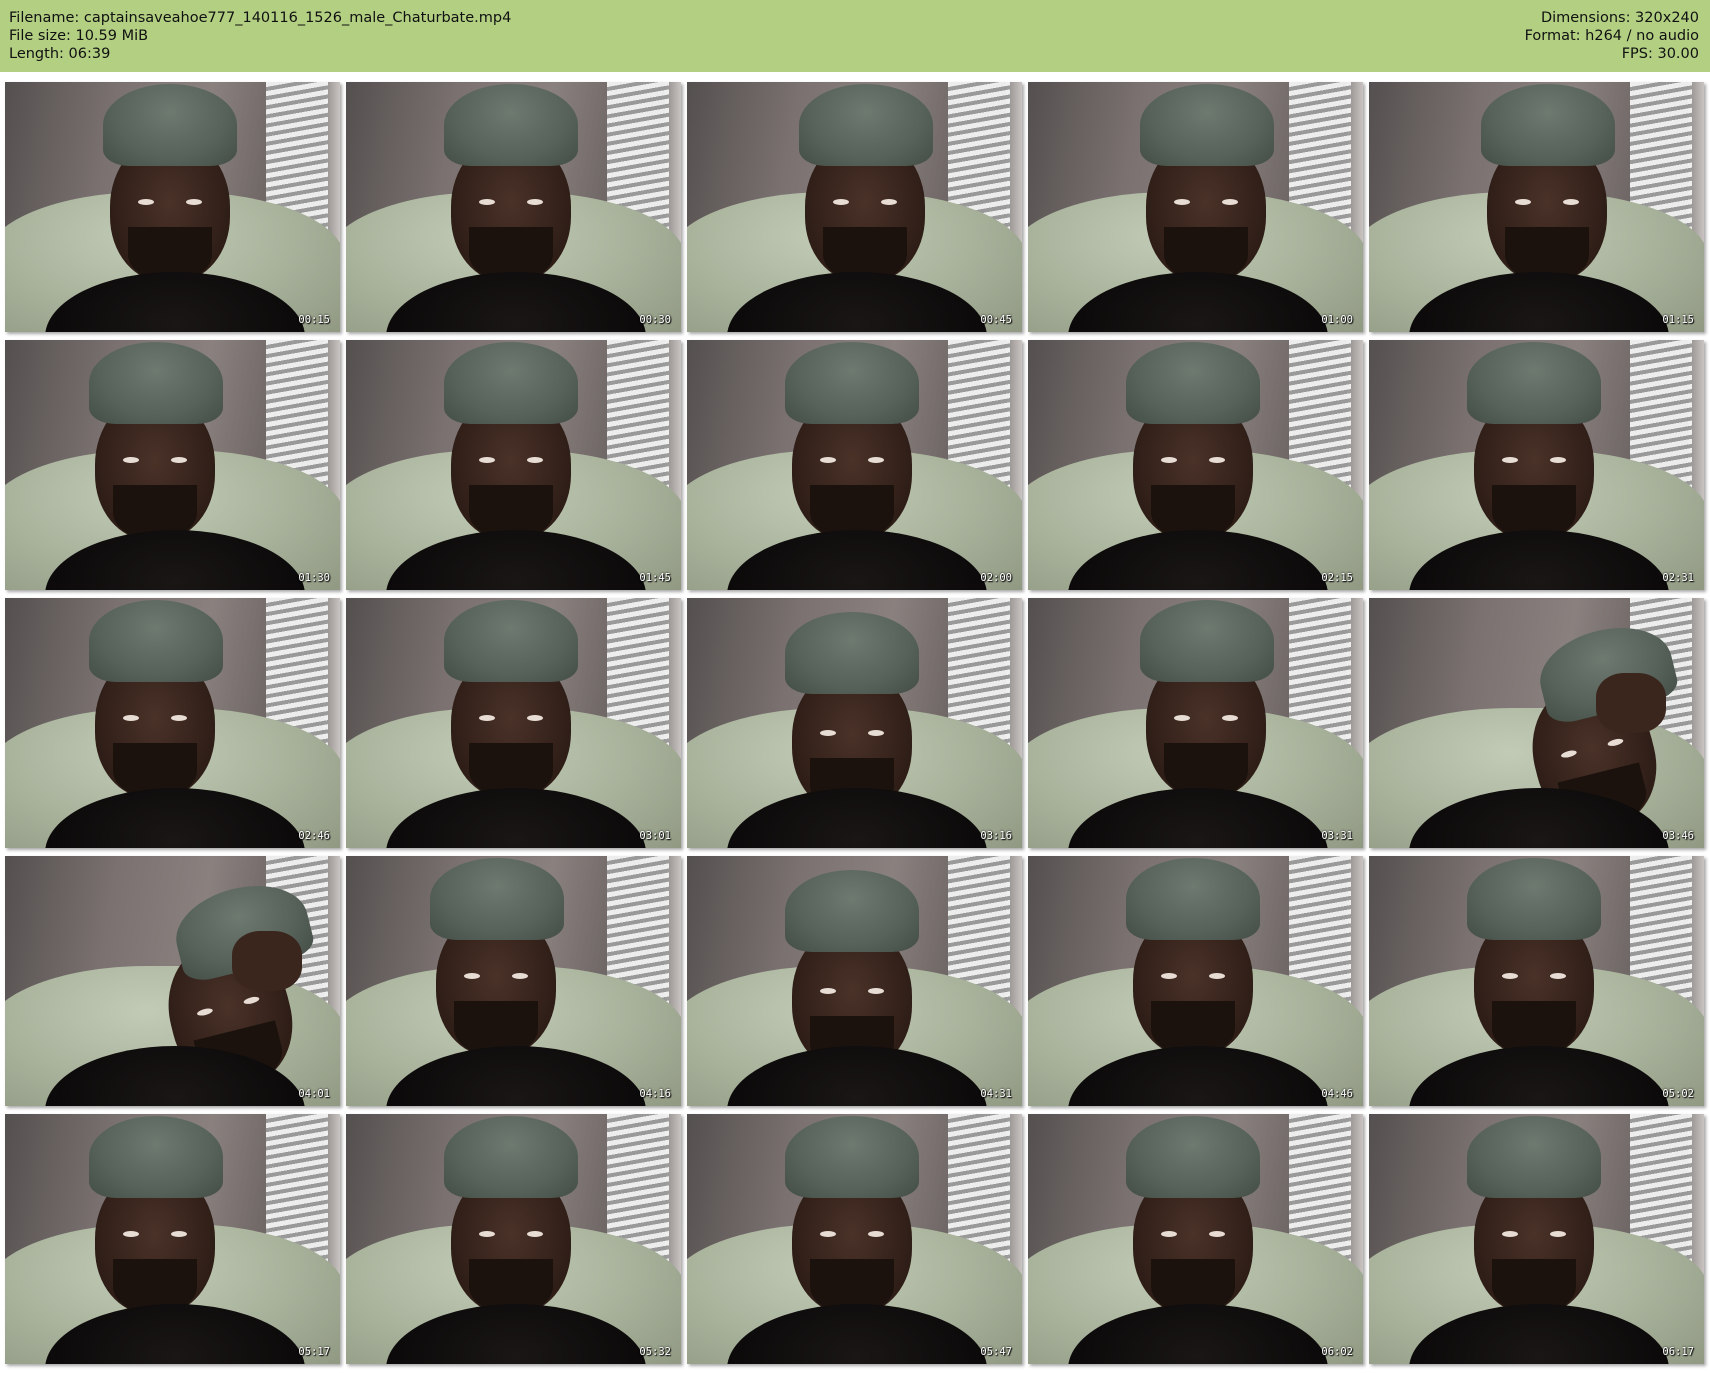  What do you see at coordinates (1678, 320) in the screenshot?
I see `thumbnail-timestamp: 01:15` at bounding box center [1678, 320].